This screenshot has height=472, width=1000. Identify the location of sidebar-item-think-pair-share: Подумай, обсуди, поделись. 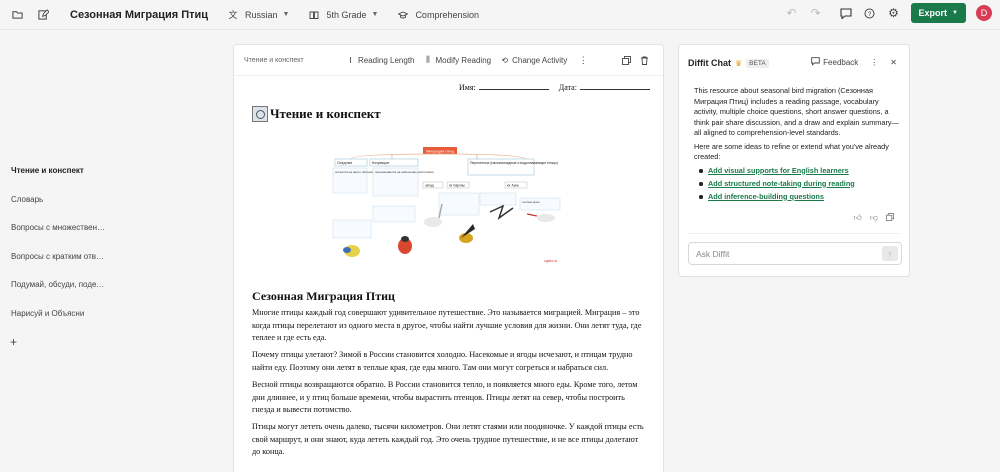
(58, 284).